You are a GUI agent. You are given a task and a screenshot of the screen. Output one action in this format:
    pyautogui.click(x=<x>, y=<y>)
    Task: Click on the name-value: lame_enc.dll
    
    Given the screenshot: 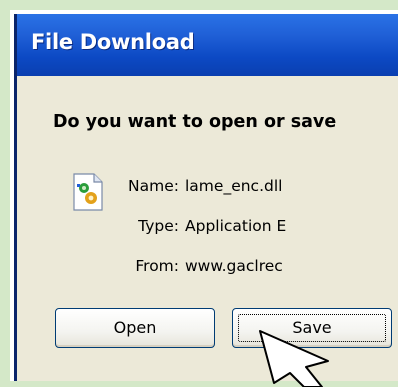 What is the action you would take?
    pyautogui.click(x=234, y=186)
    